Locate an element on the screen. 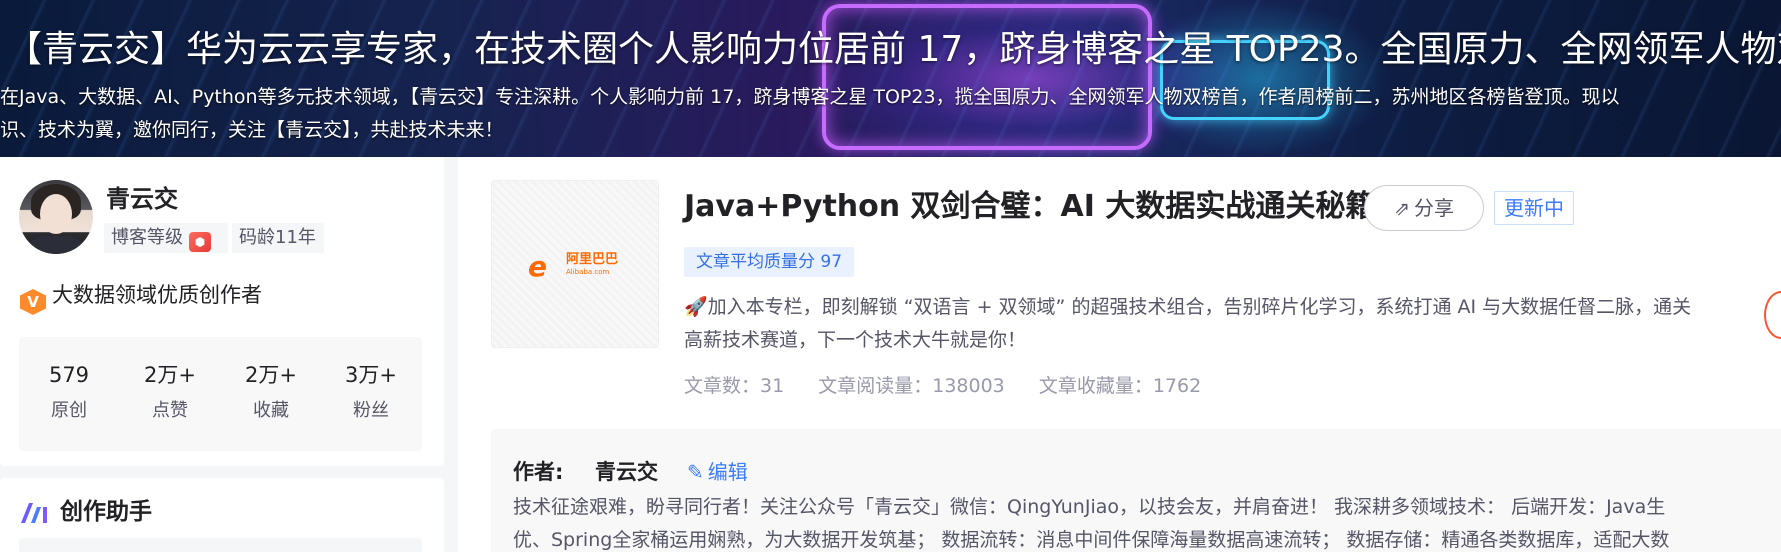 Image resolution: width=1781 pixels, height=552 pixels. creation-helper-title: 创作助手 is located at coordinates (106, 512).